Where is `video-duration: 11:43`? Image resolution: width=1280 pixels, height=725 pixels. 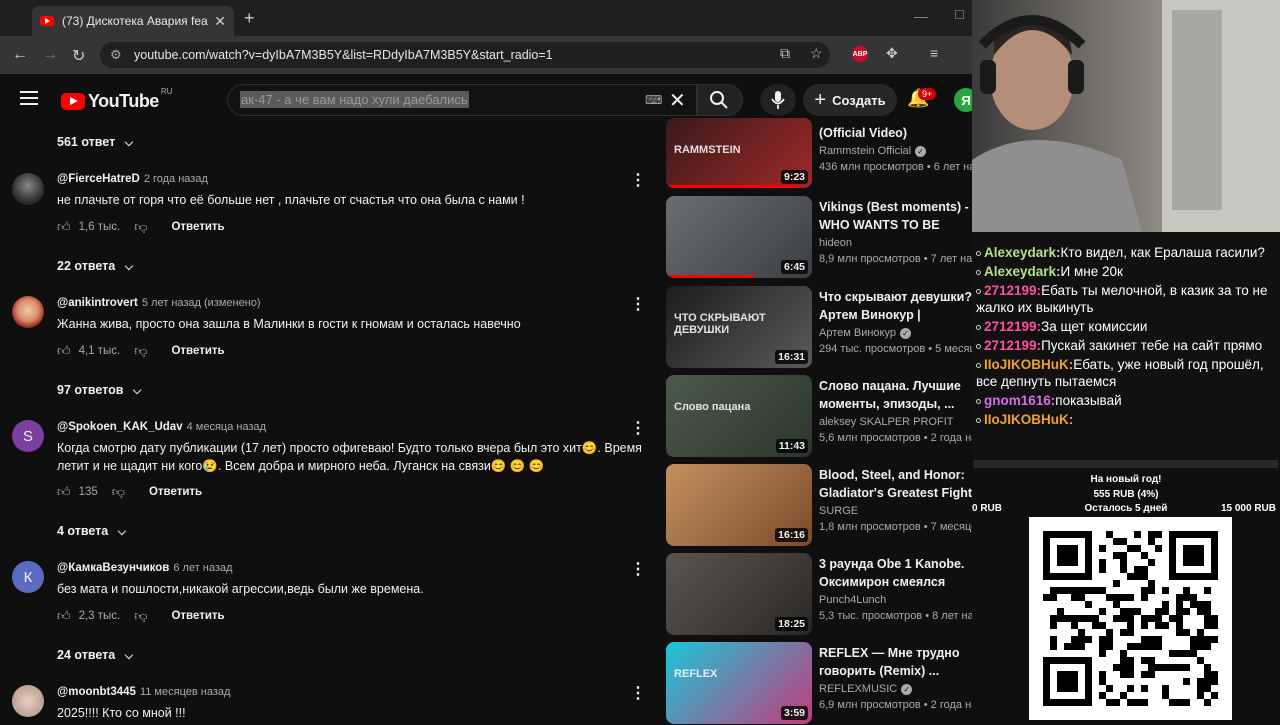 video-duration: 11:43 is located at coordinates (791, 446).